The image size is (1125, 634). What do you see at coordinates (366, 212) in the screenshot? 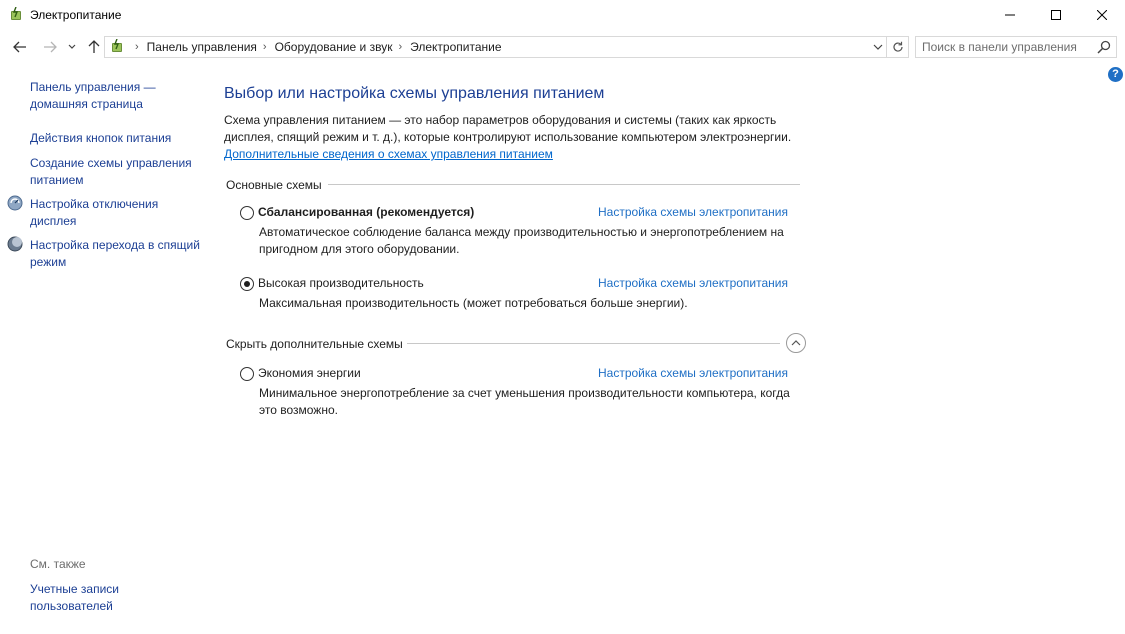
I see `plan-name-balanced: Сбалансированная (рекомендуется)` at bounding box center [366, 212].